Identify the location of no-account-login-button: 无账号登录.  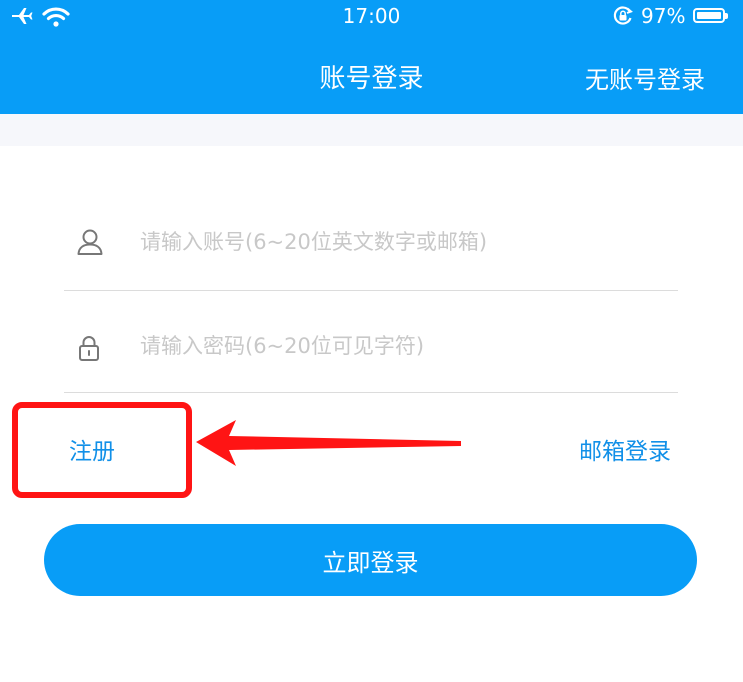
(645, 77).